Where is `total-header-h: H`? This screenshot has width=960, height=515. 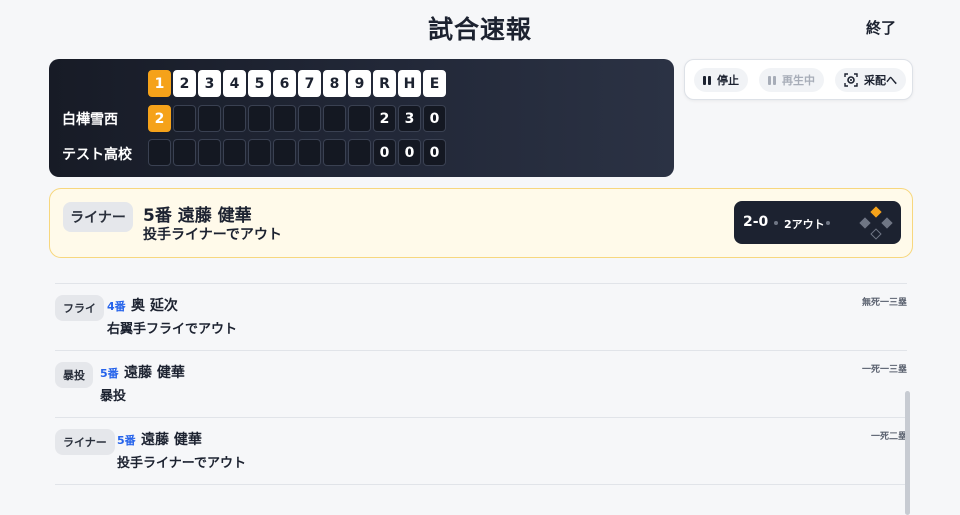
total-header-h: H is located at coordinates (409, 83).